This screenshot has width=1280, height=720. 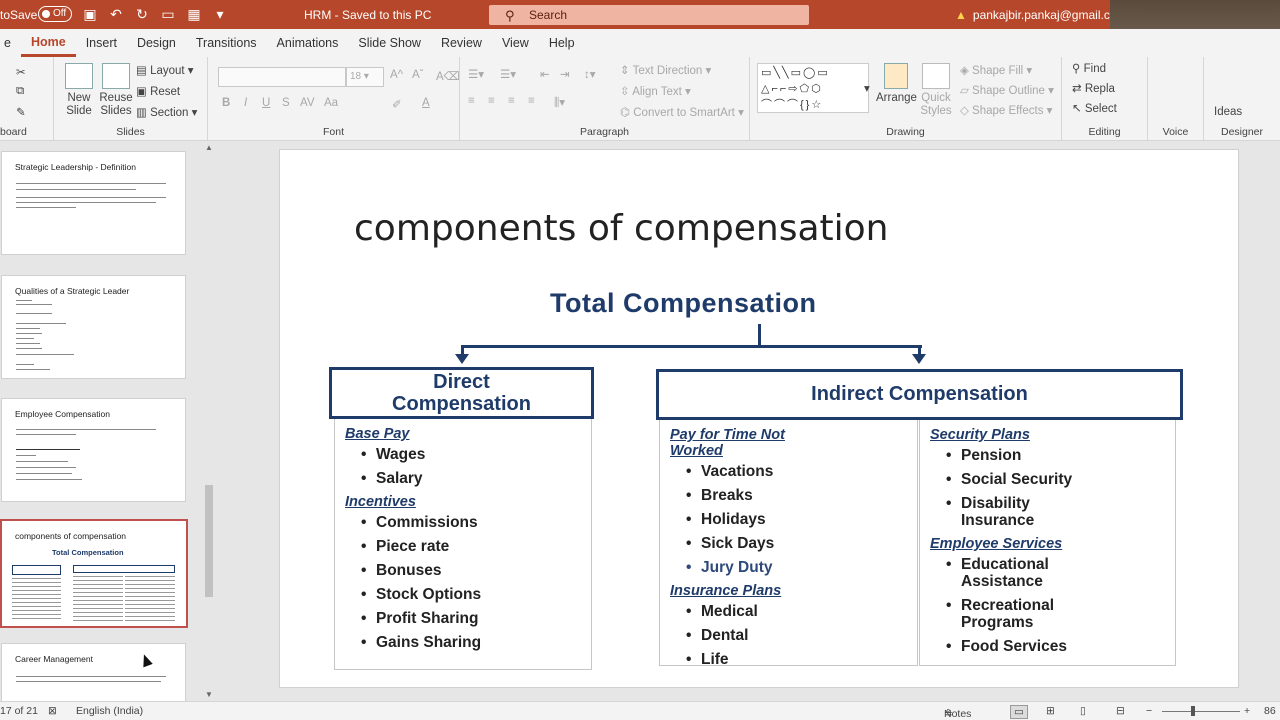 What do you see at coordinates (93, 672) in the screenshot?
I see `slide-thumbnail-17: Career Management` at bounding box center [93, 672].